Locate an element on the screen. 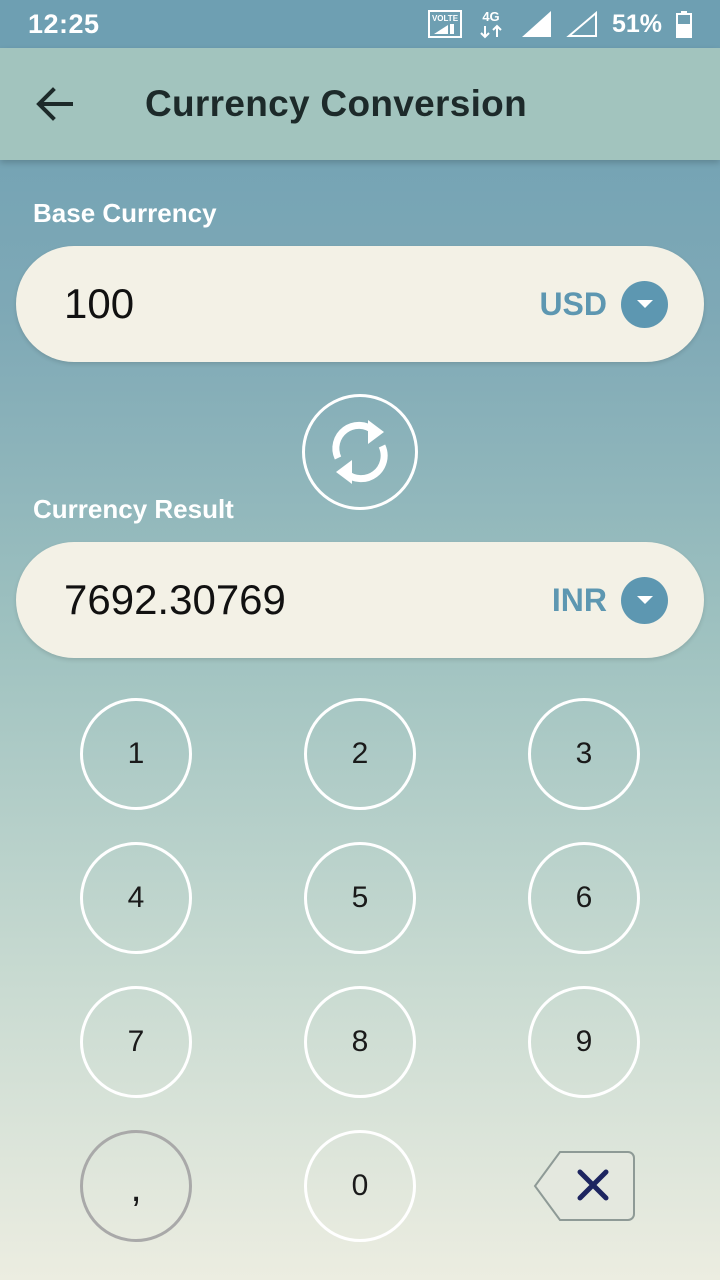 The image size is (720, 1280). battery-icon is located at coordinates (684, 24).